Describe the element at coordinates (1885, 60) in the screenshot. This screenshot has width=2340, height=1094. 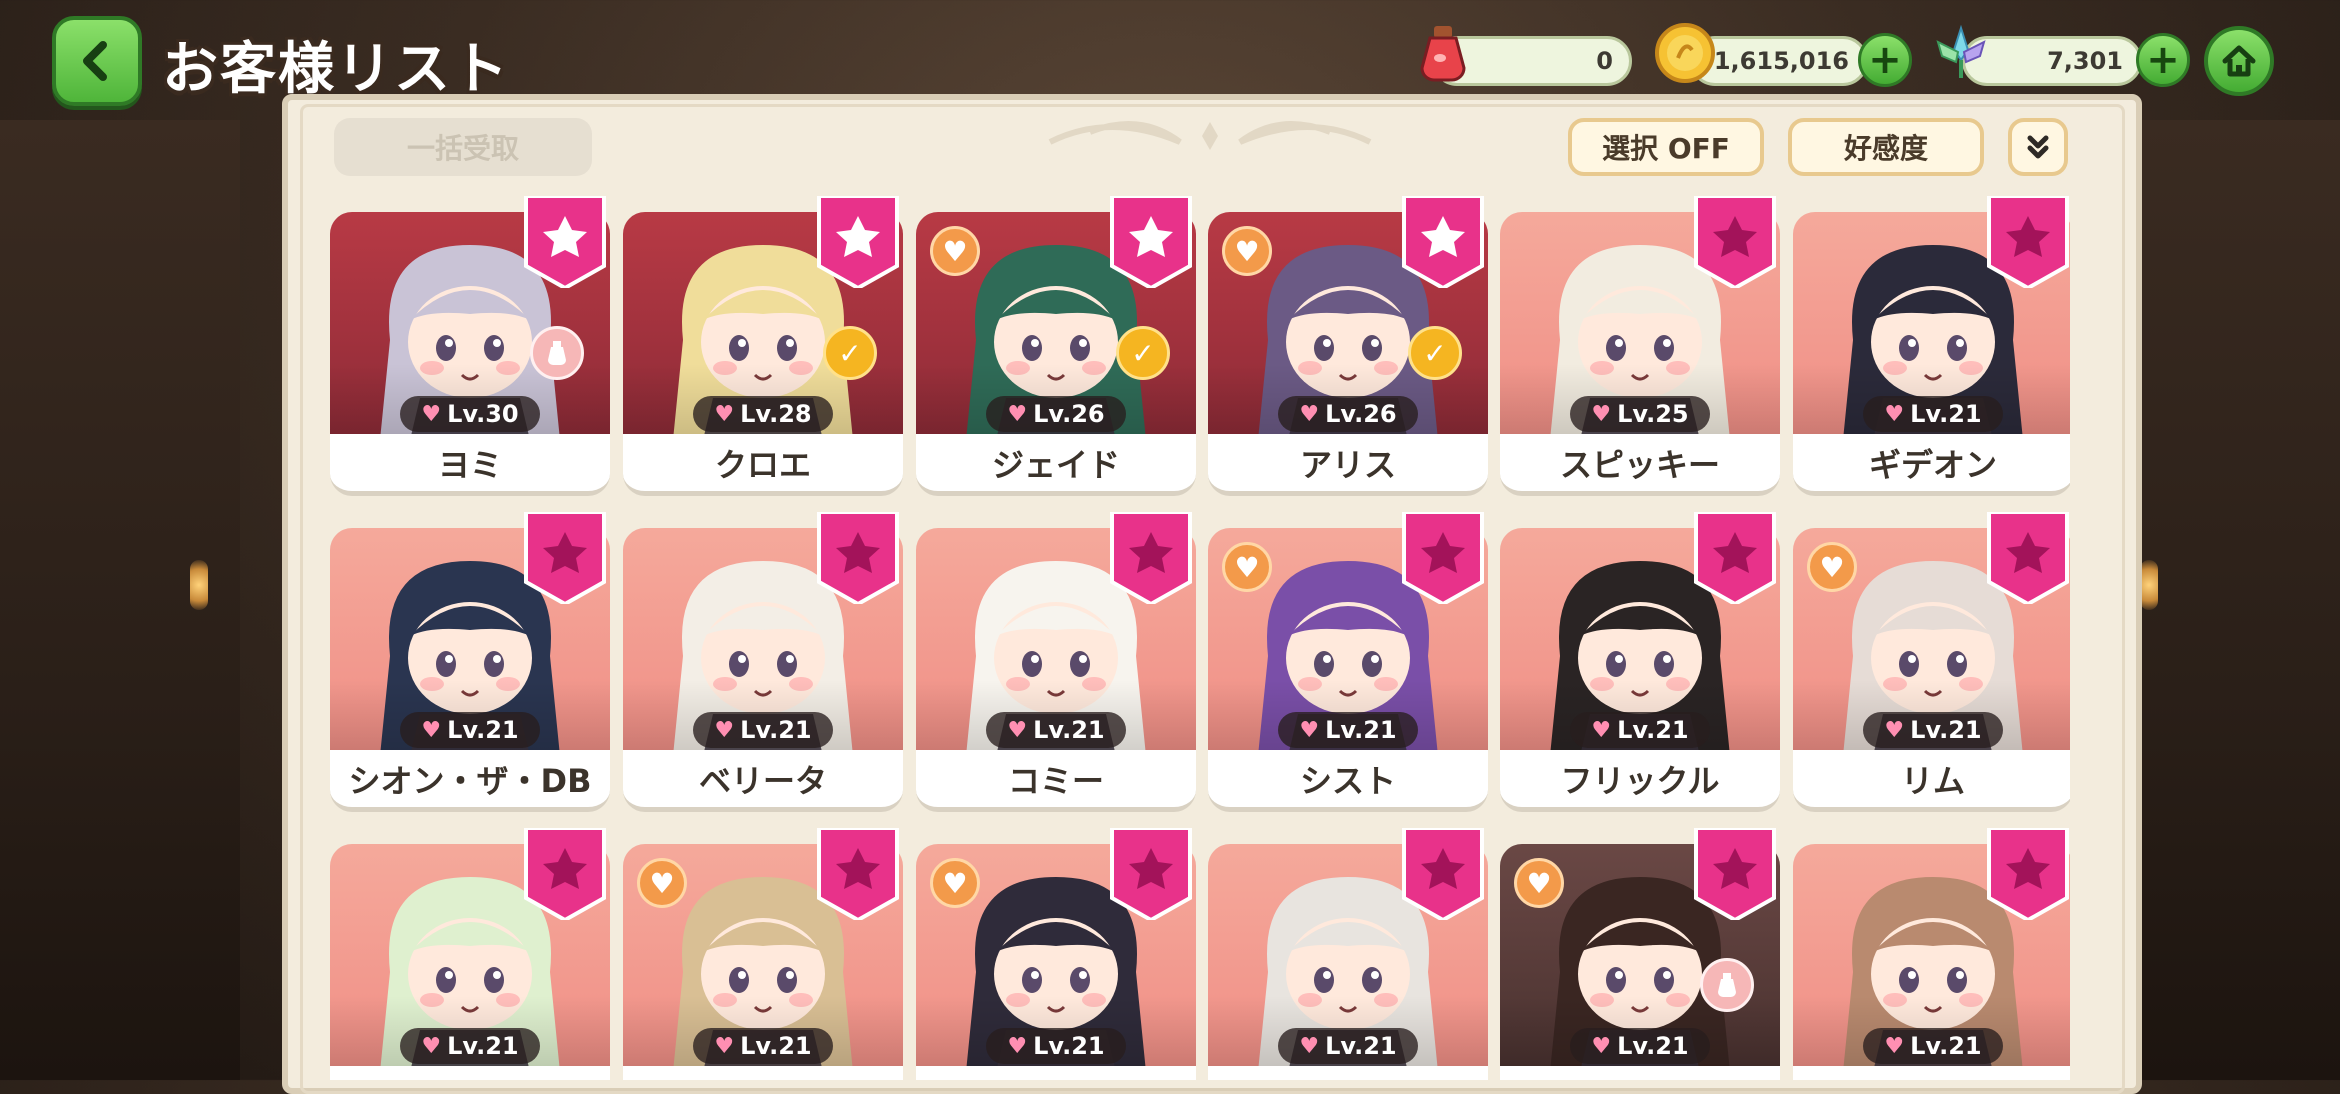
I see `add-gold-button: +` at that location.